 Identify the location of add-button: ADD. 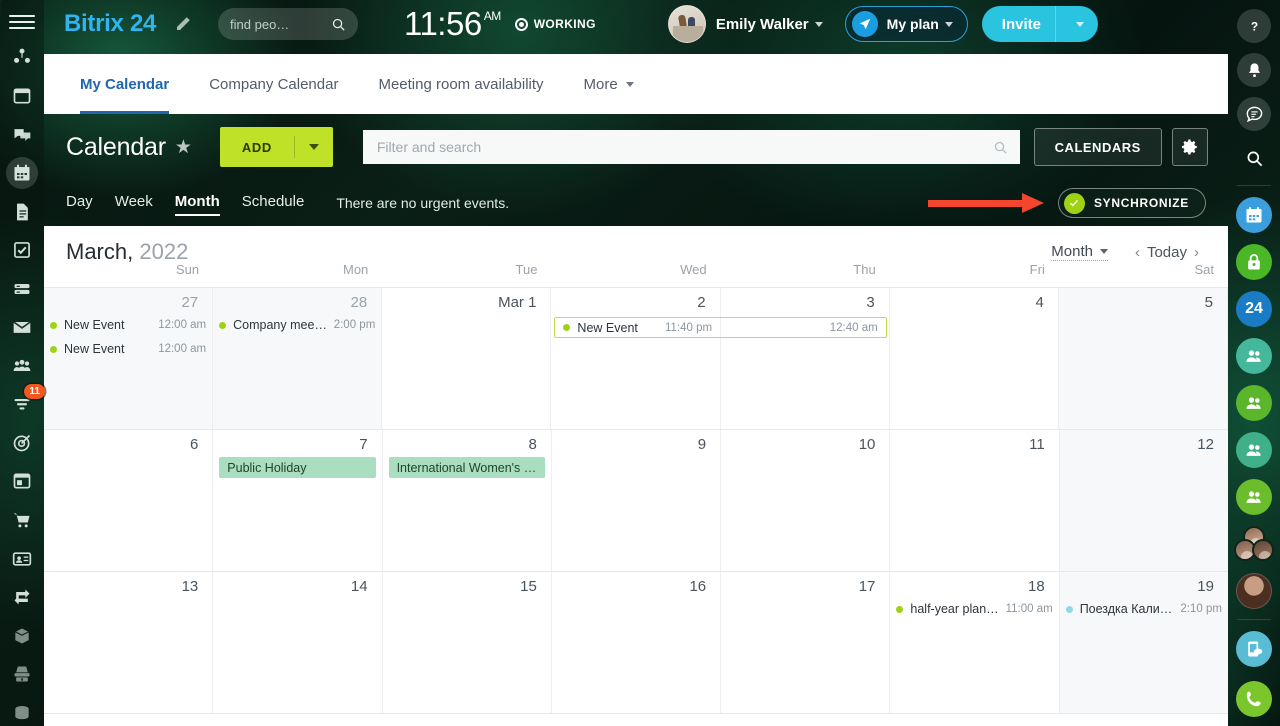
(276, 147).